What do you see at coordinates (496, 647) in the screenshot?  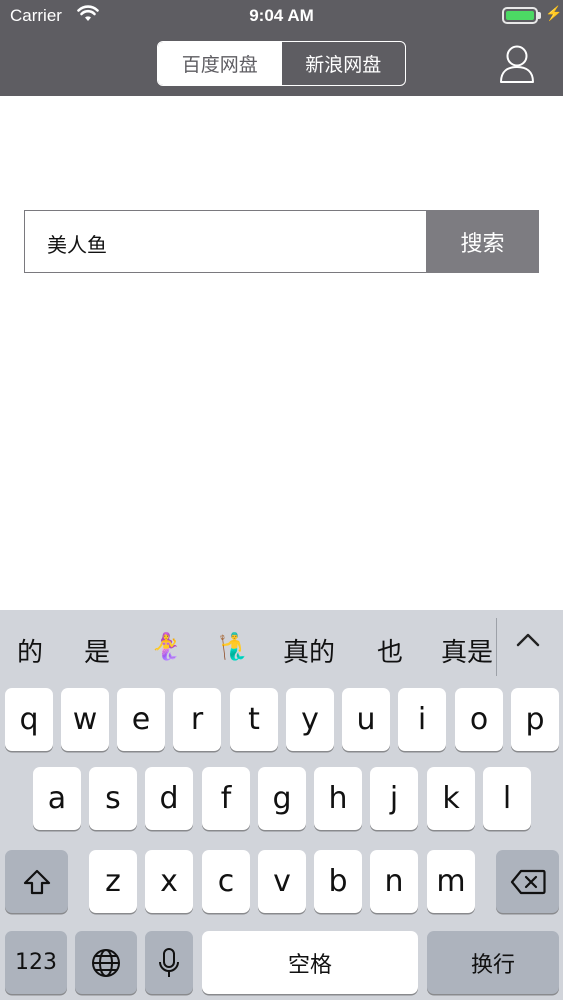 I see `candidate-divider` at bounding box center [496, 647].